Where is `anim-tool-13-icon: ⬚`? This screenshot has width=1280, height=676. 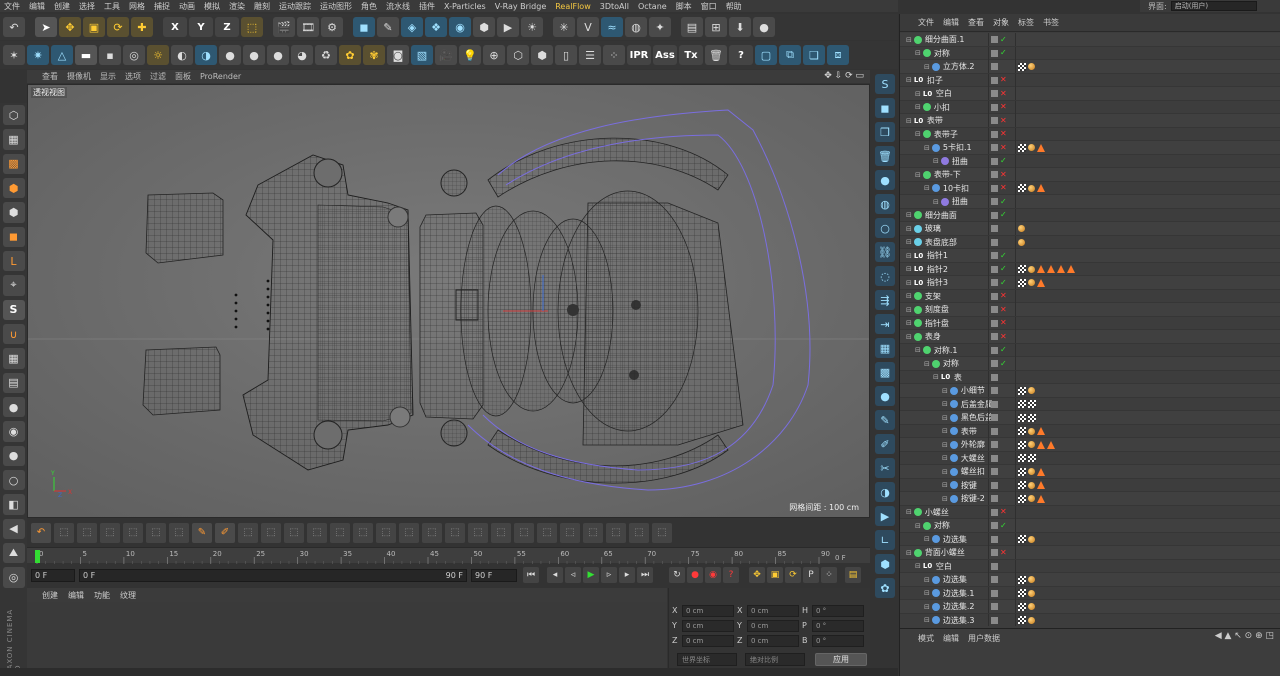
anim-tool-13-icon: ⬚ is located at coordinates (386, 532).